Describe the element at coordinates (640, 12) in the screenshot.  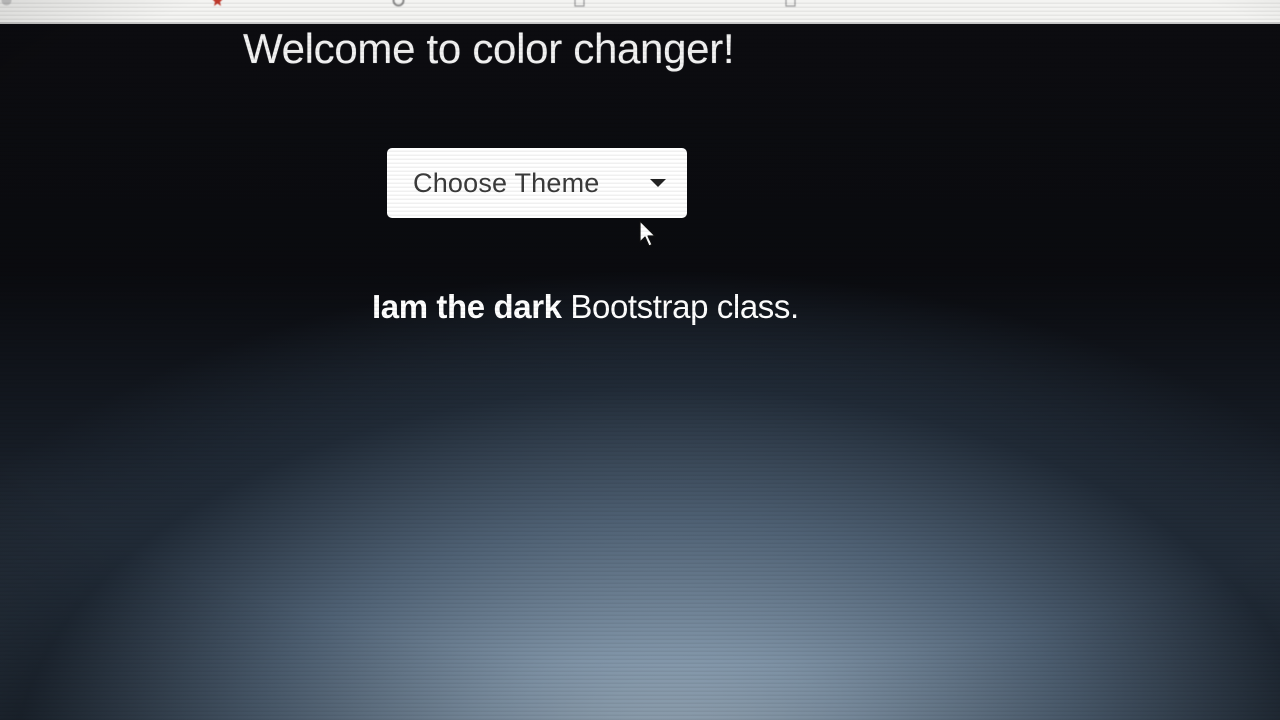
I see `browser-bookmarks-bar` at that location.